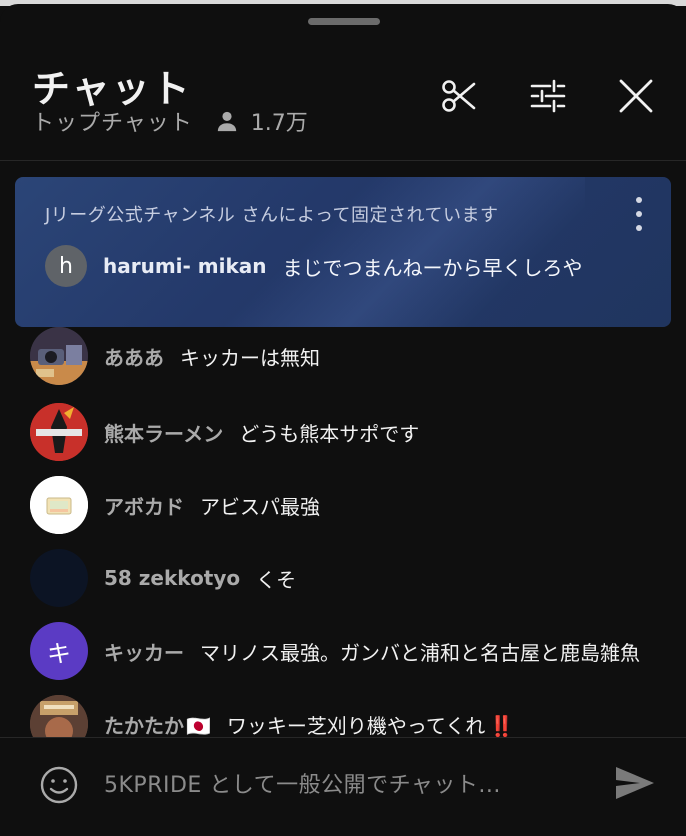 This screenshot has width=686, height=836. I want to click on chat-message: アボカド アビスパ最強, so click(175, 505).